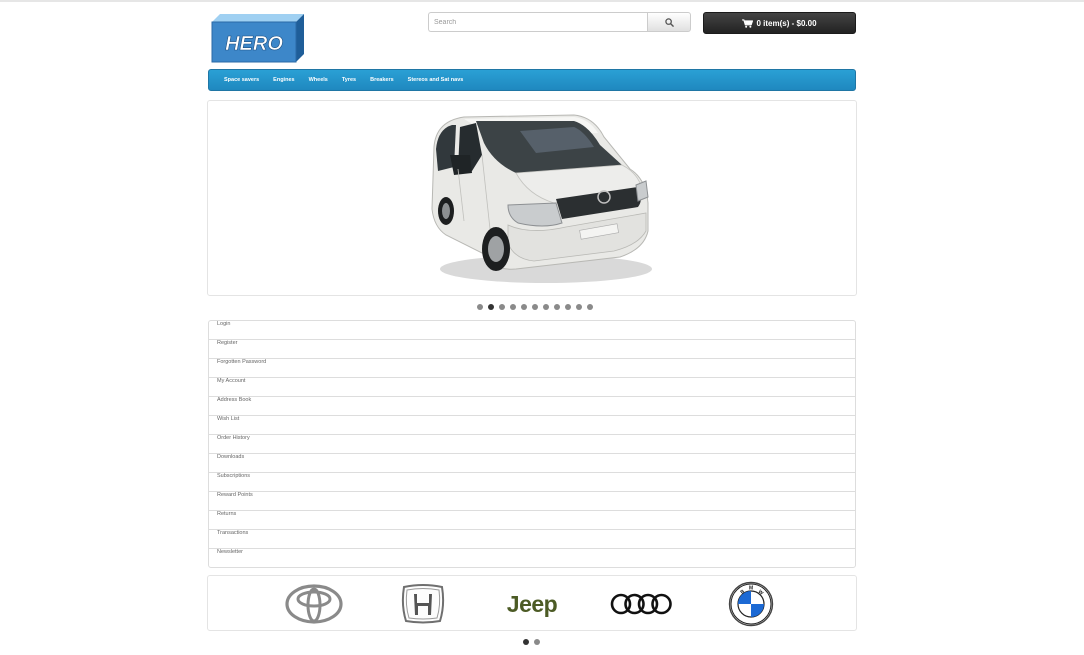  What do you see at coordinates (532, 520) in the screenshot?
I see `list-item-returns: Returns` at bounding box center [532, 520].